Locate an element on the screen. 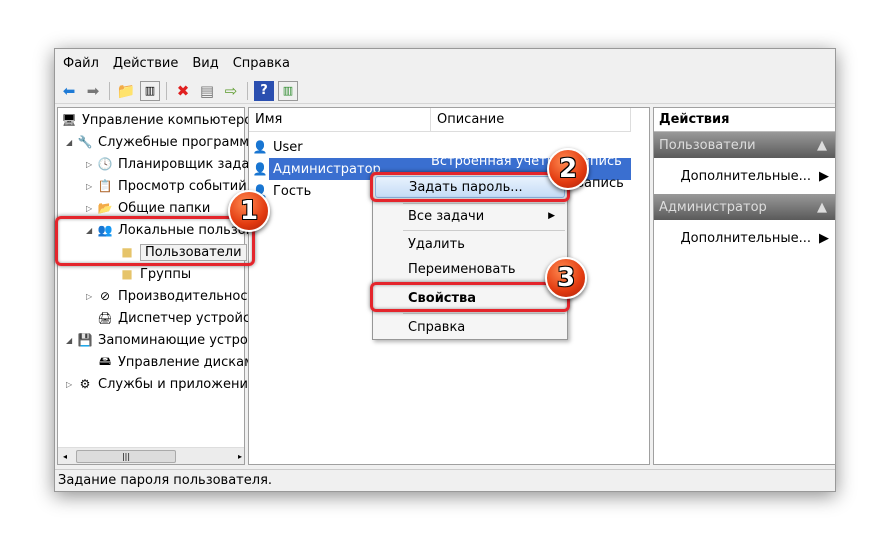 The width and height of the screenshot is (888, 541). actions-title: Действия is located at coordinates (744, 120).